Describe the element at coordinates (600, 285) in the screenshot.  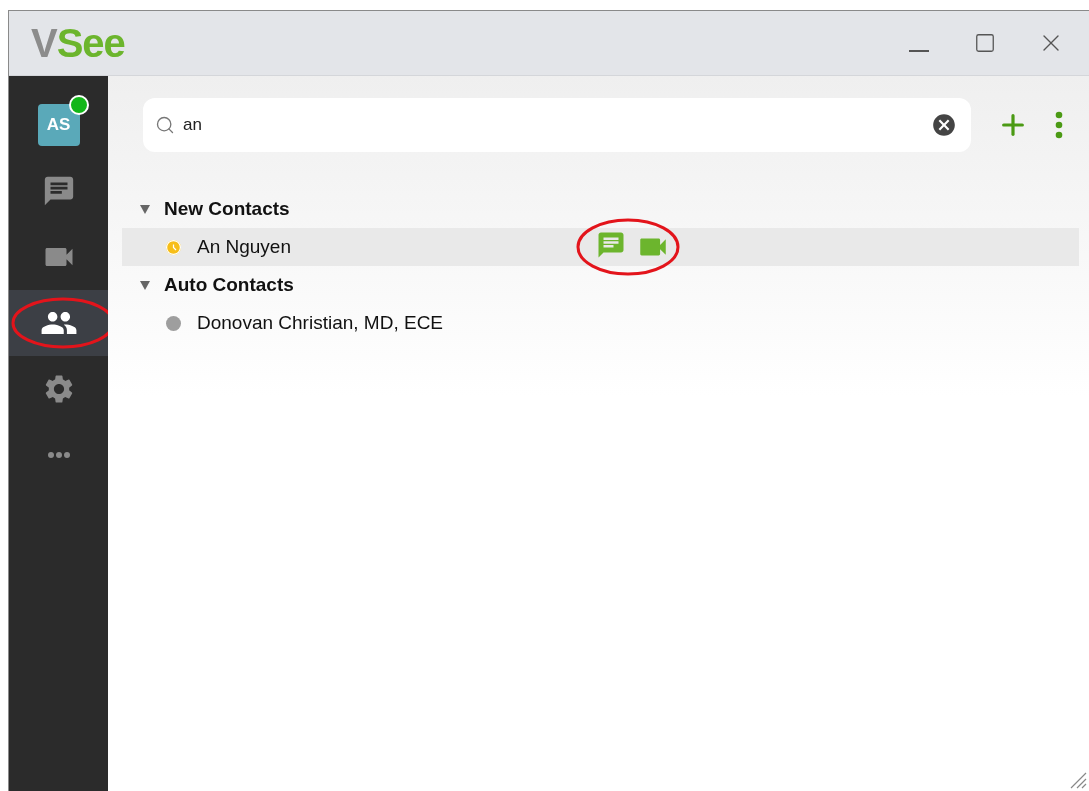
I see `contact-group-header: Auto Contacts` at that location.